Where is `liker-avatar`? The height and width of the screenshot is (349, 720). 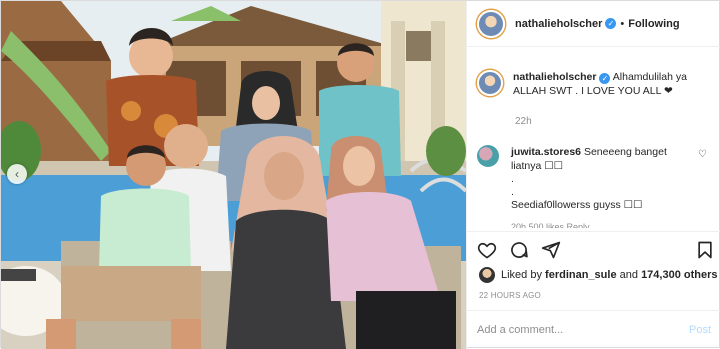
liker-avatar is located at coordinates (487, 275).